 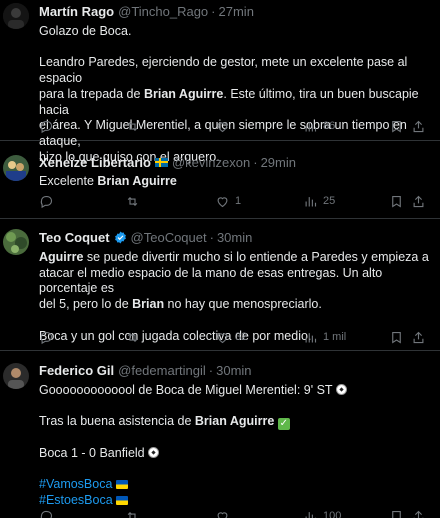 What do you see at coordinates (228, 201) in the screenshot?
I see `like-button: 1` at bounding box center [228, 201].